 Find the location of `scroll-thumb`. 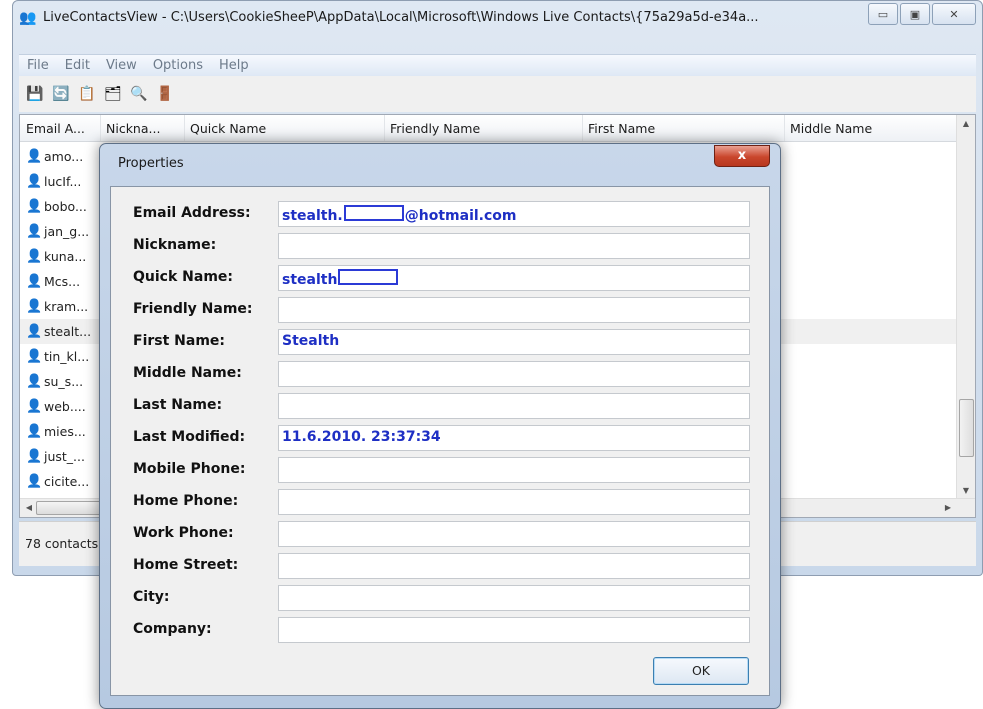

scroll-thumb is located at coordinates (966, 428).